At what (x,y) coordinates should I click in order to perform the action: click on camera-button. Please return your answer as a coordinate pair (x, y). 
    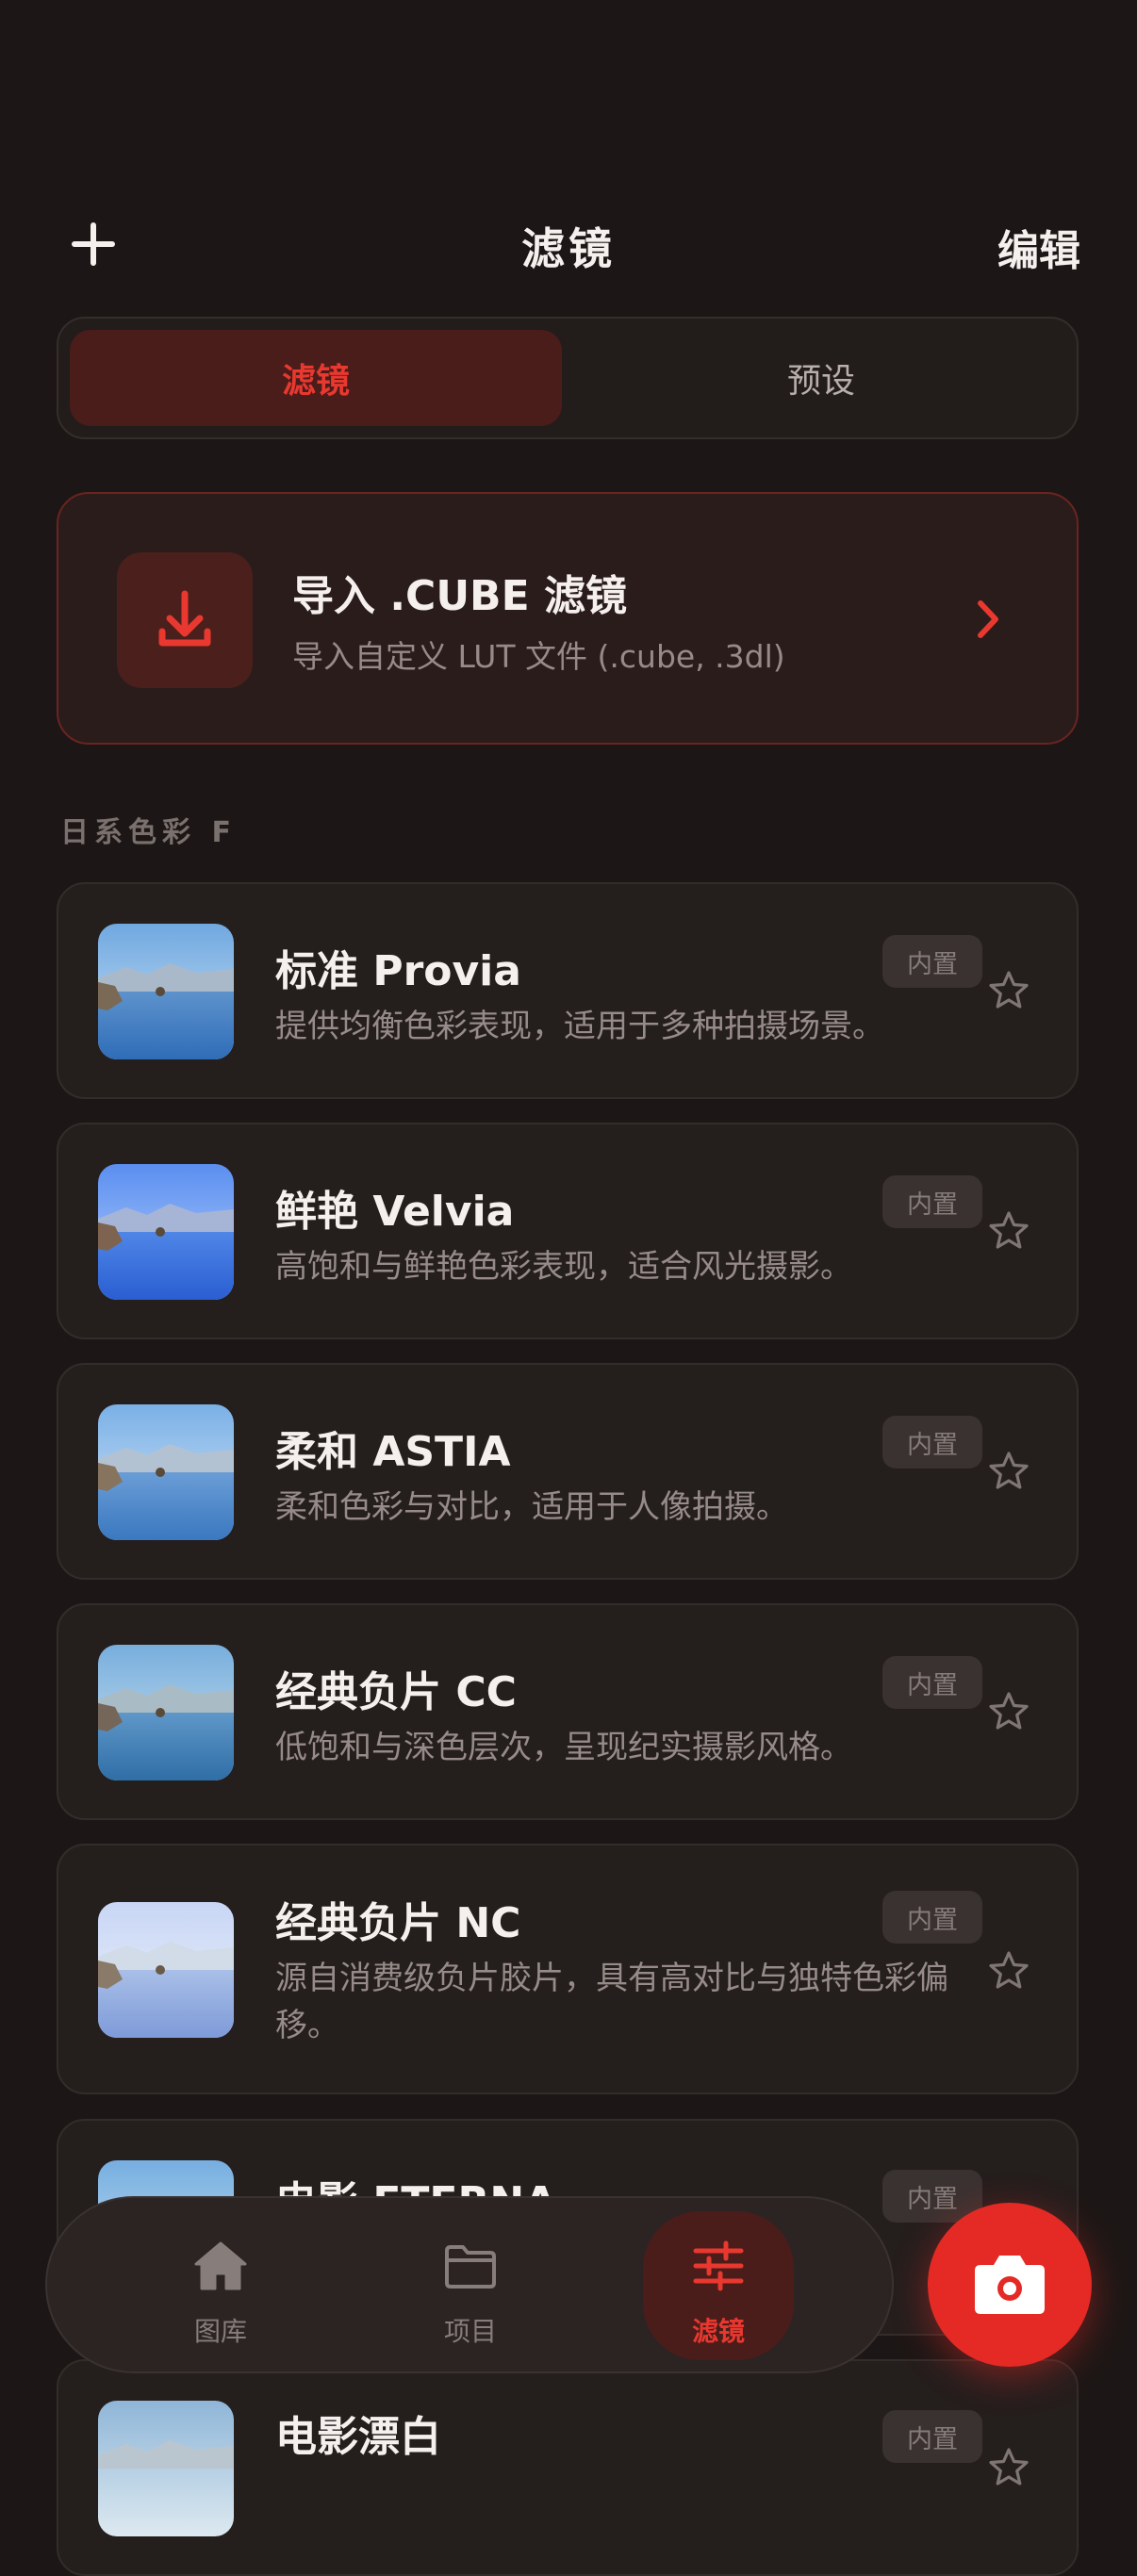
    Looking at the image, I should click on (1010, 2285).